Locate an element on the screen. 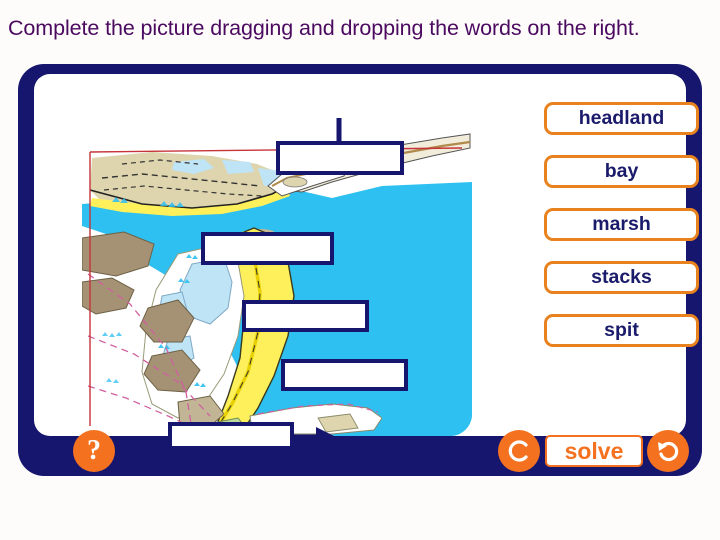 The image size is (720, 540). undo-button is located at coordinates (668, 451).